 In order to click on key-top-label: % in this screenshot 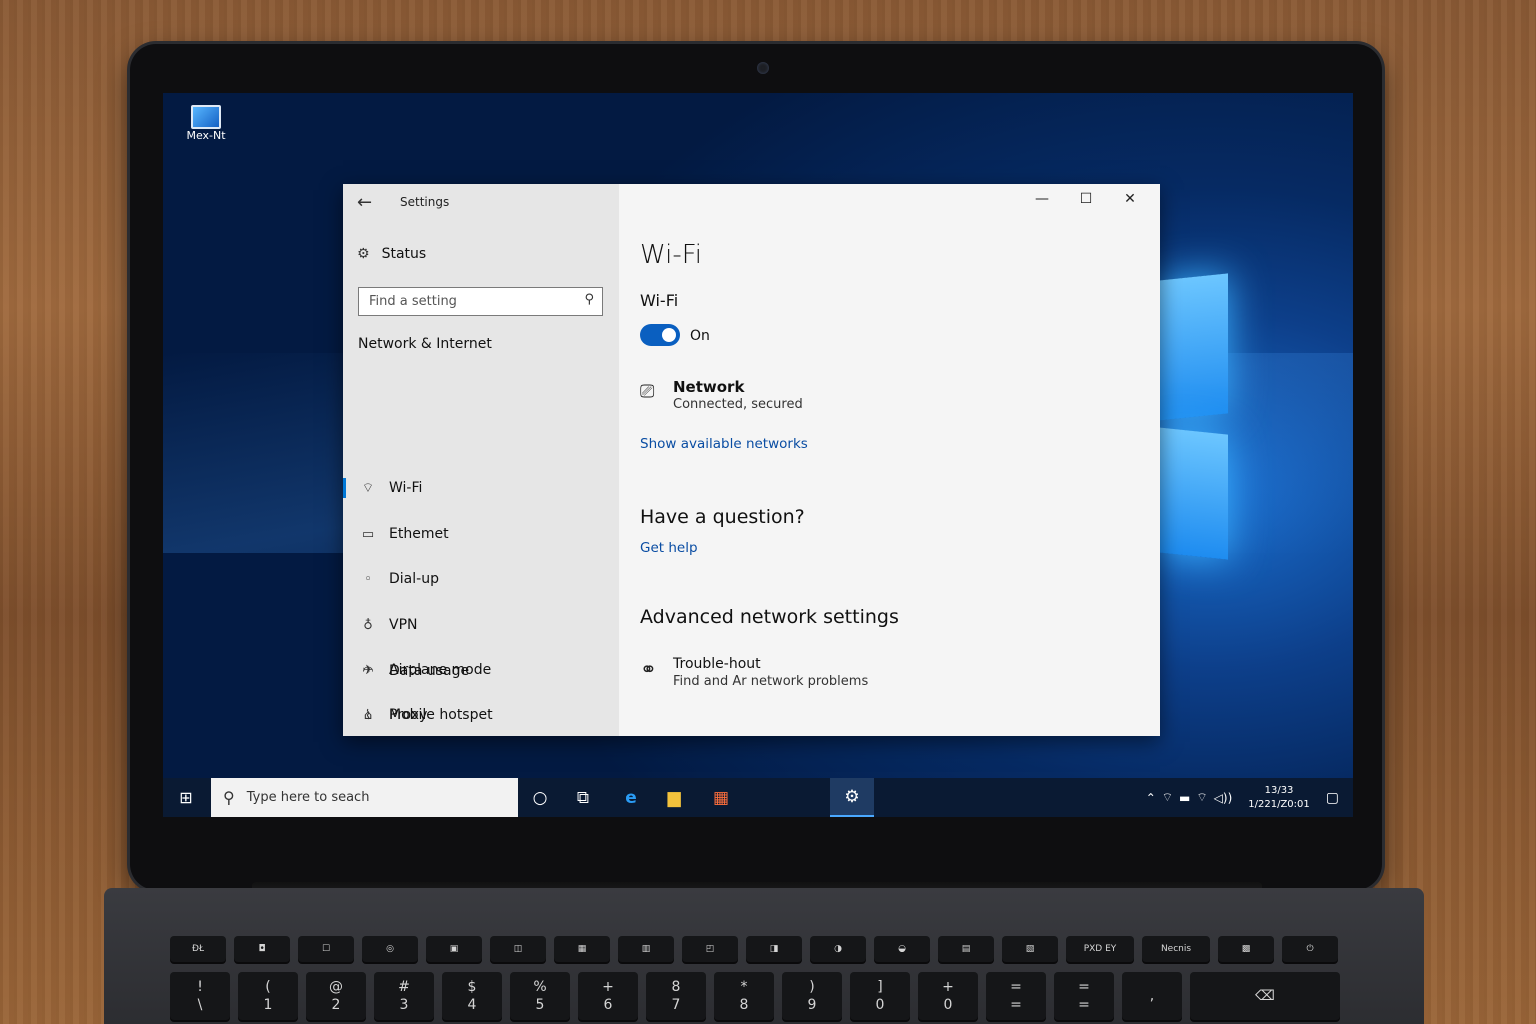, I will do `click(540, 987)`.